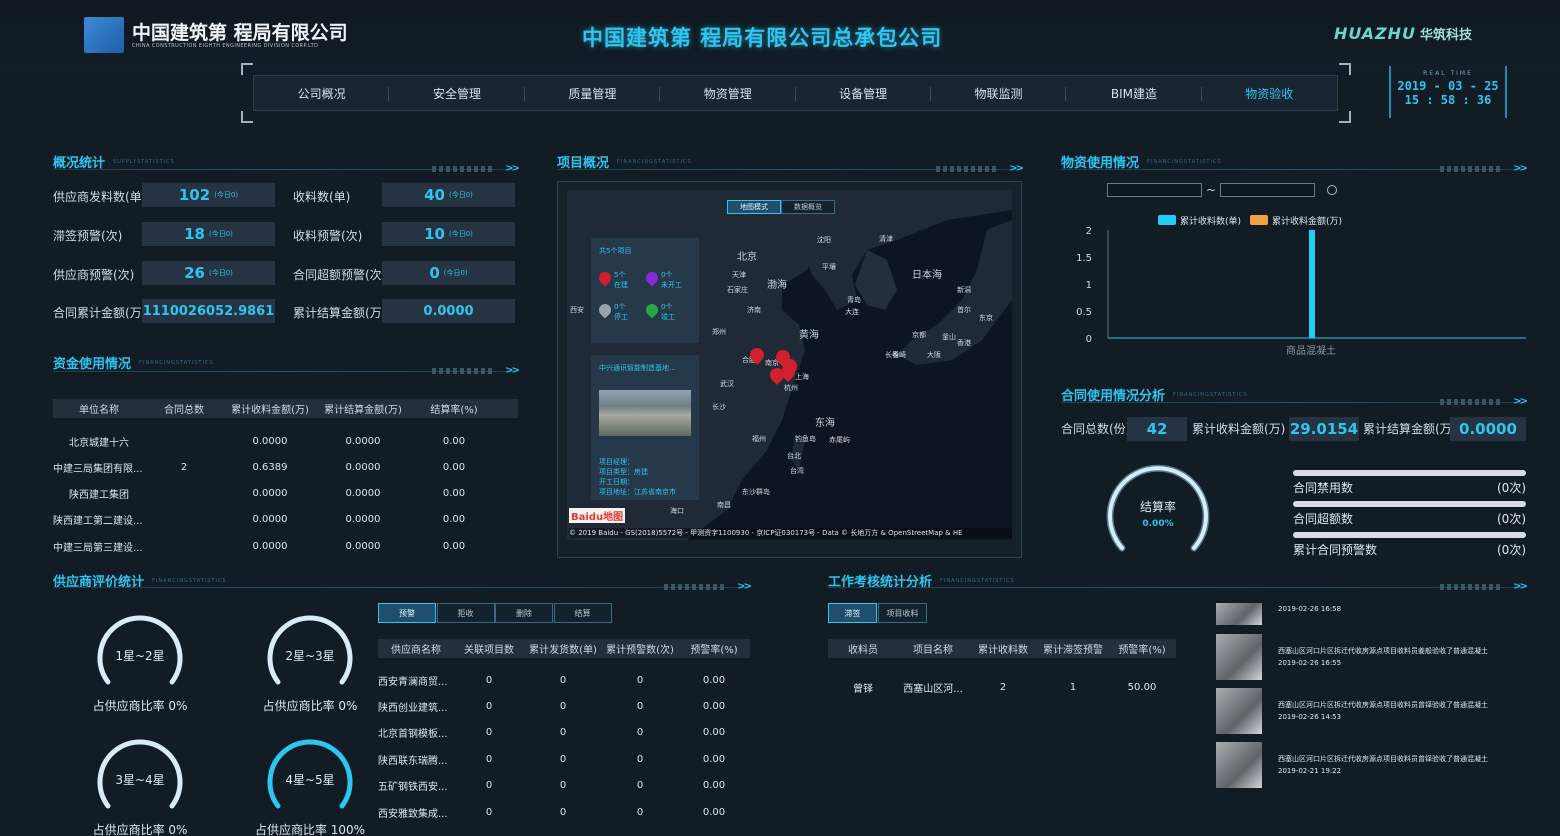 The image size is (1560, 836). Describe the element at coordinates (564, 648) in the screenshot. I see `supplier-table-header: 供应商名称 关联项目数 累计发货数(单) 累计预警数(次) 预警率(%)` at that location.